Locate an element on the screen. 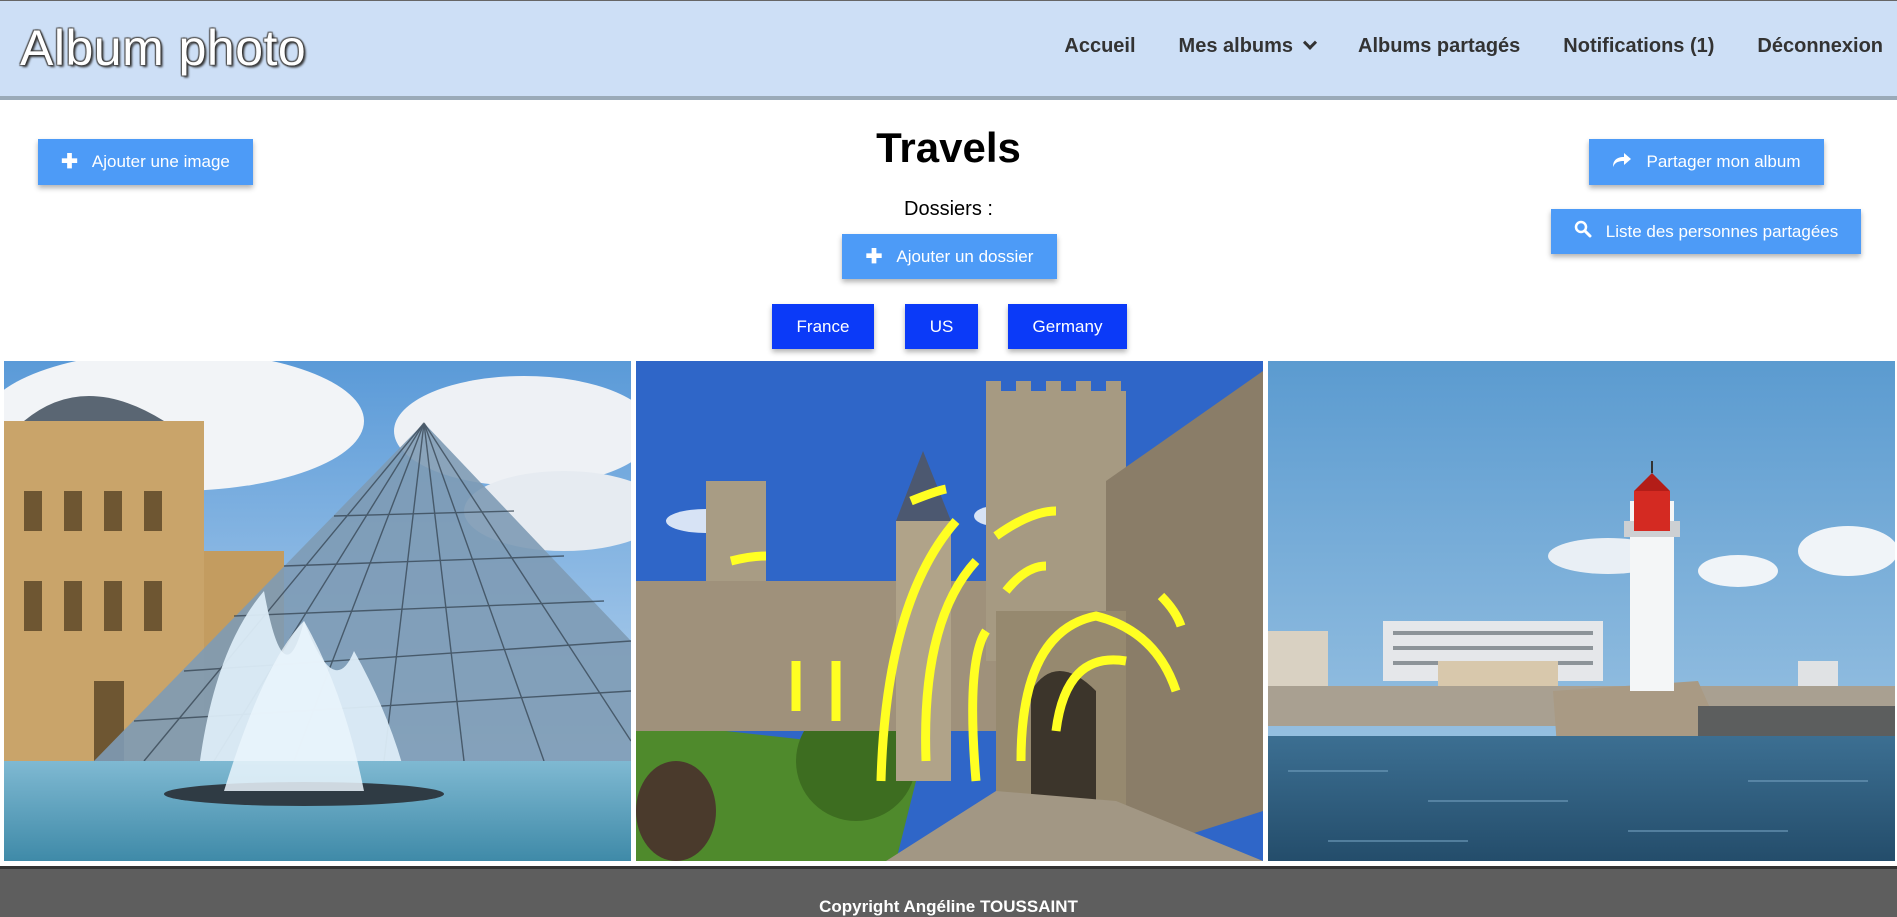  nav-notifications-label: Notifications (1) is located at coordinates (1639, 46).